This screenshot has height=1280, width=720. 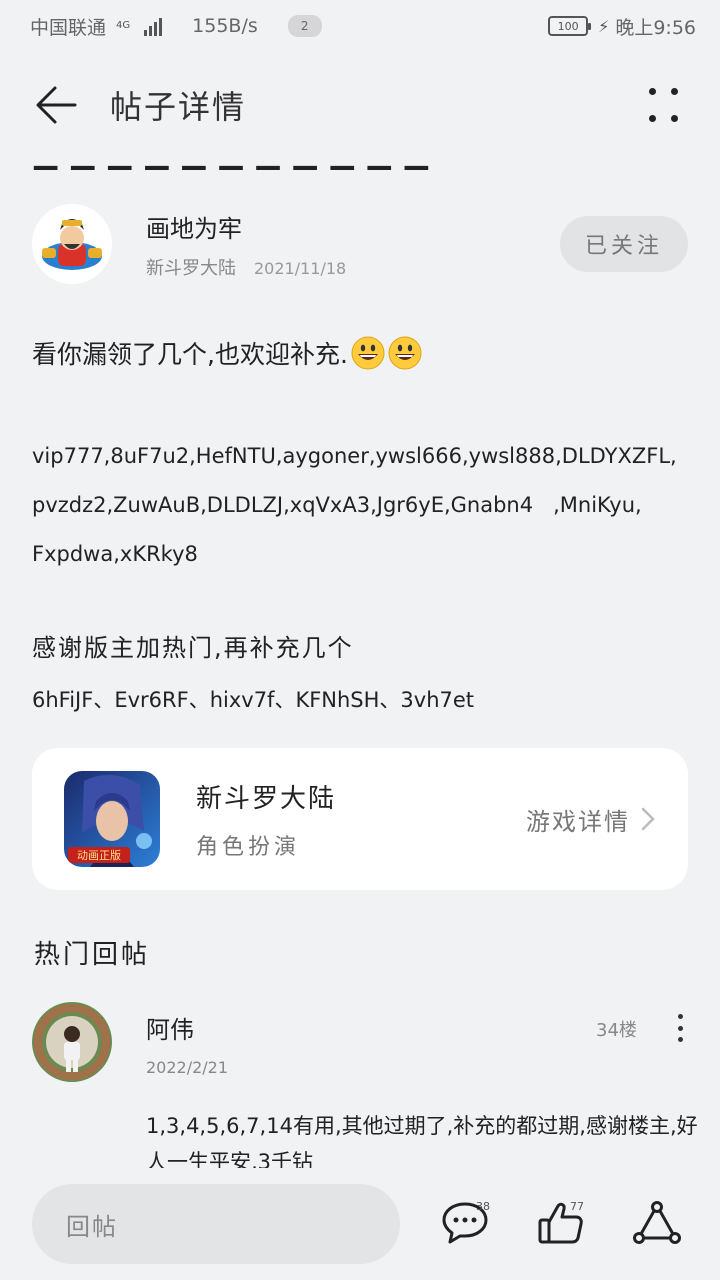 I want to click on reply-author-name: 阿伟, so click(x=170, y=1027).